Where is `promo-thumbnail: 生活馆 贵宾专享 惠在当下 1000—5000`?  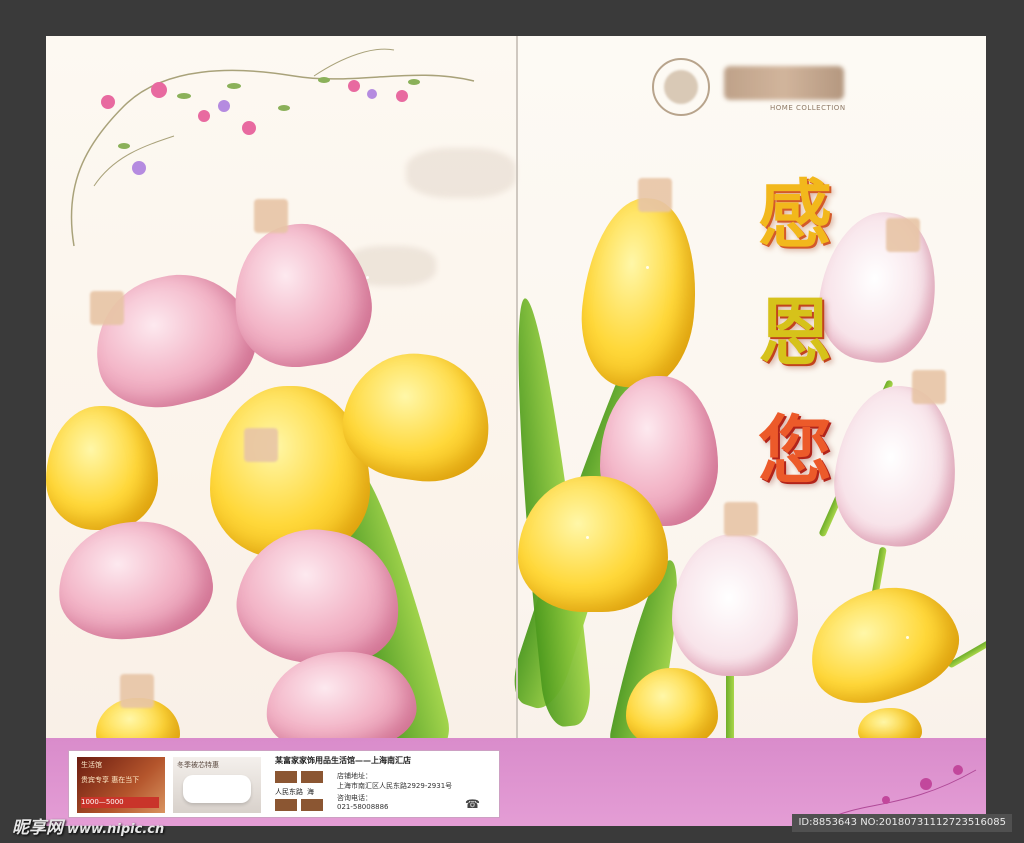
promo-thumbnail: 生活馆 贵宾专享 惠在当下 1000—5000 is located at coordinates (121, 785).